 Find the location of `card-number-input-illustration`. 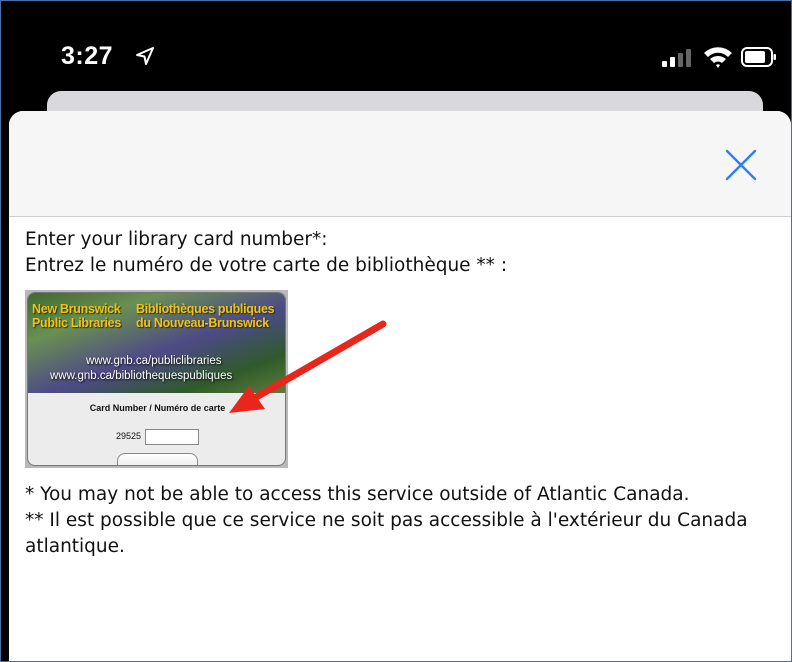

card-number-input-illustration is located at coordinates (172, 436).